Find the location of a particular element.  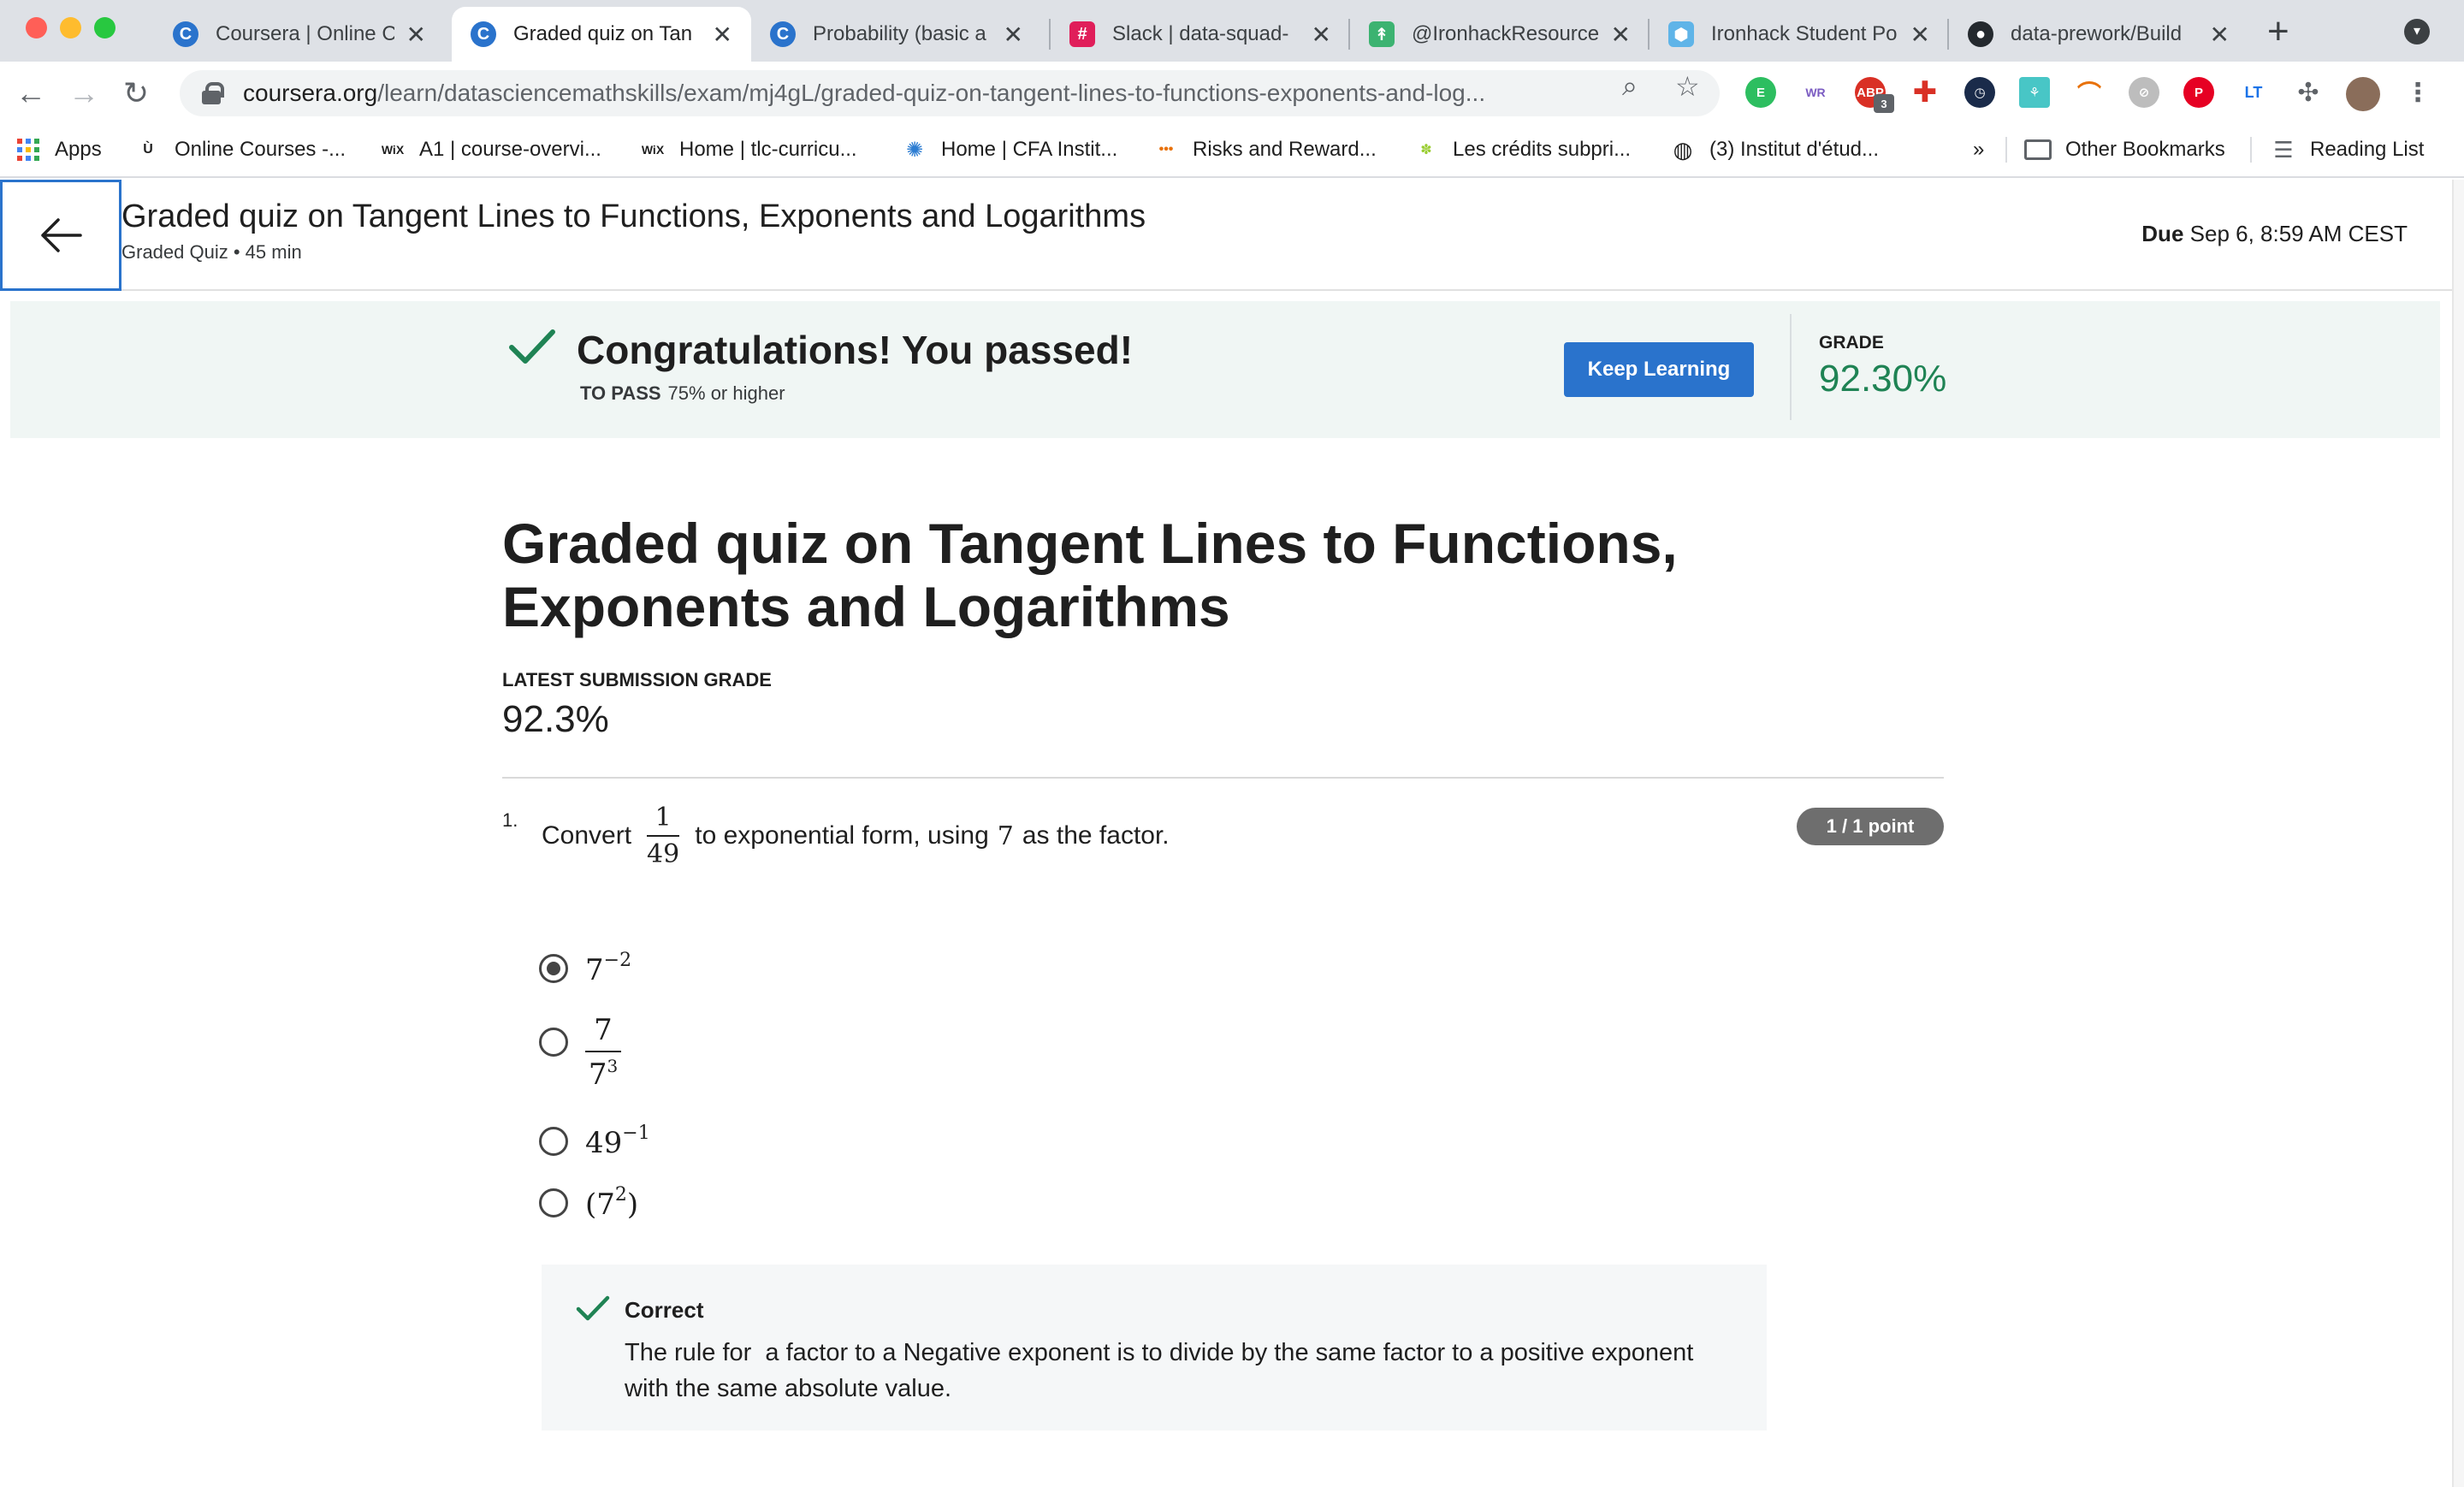

browser-tab-active: C Graded quiz on Tan ✕ is located at coordinates (601, 34).